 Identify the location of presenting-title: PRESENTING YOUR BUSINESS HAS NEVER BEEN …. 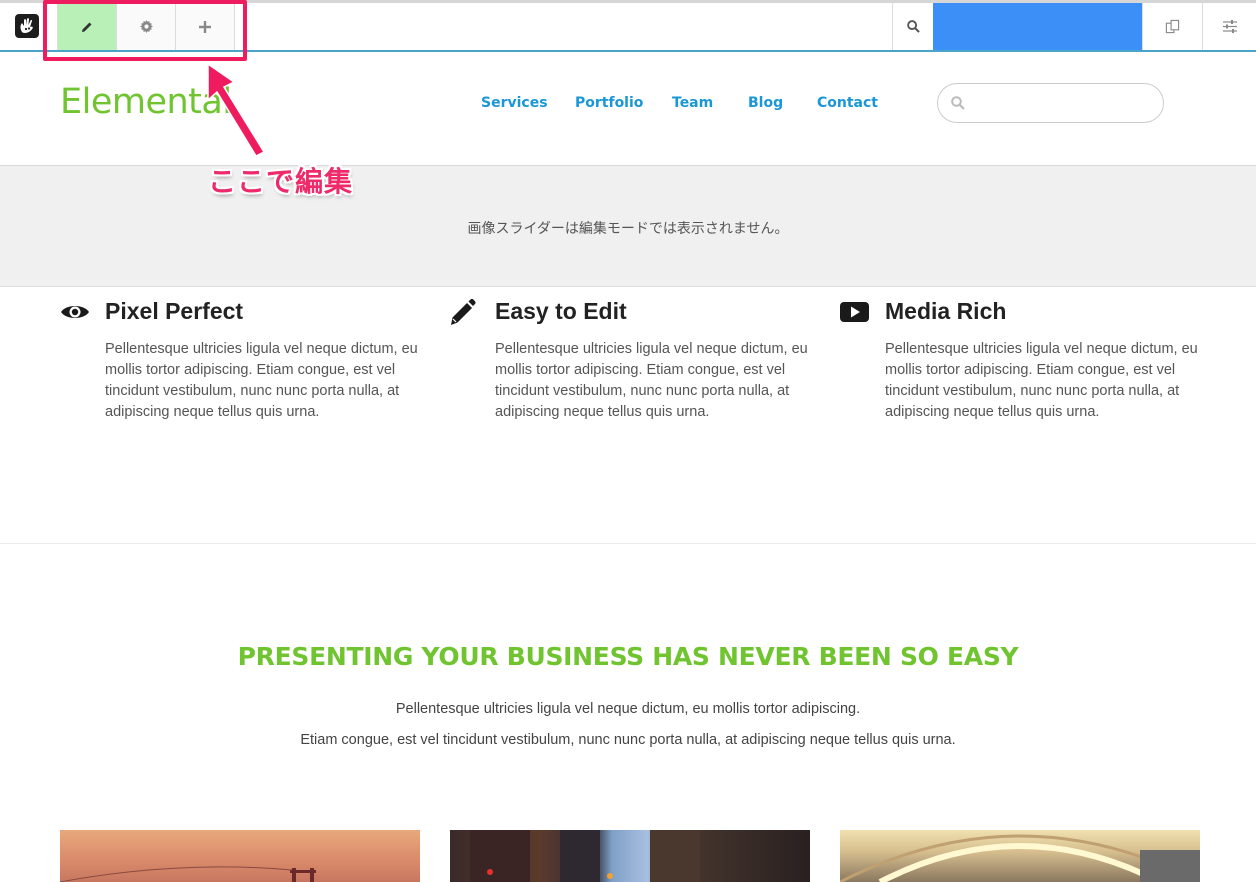
(628, 656).